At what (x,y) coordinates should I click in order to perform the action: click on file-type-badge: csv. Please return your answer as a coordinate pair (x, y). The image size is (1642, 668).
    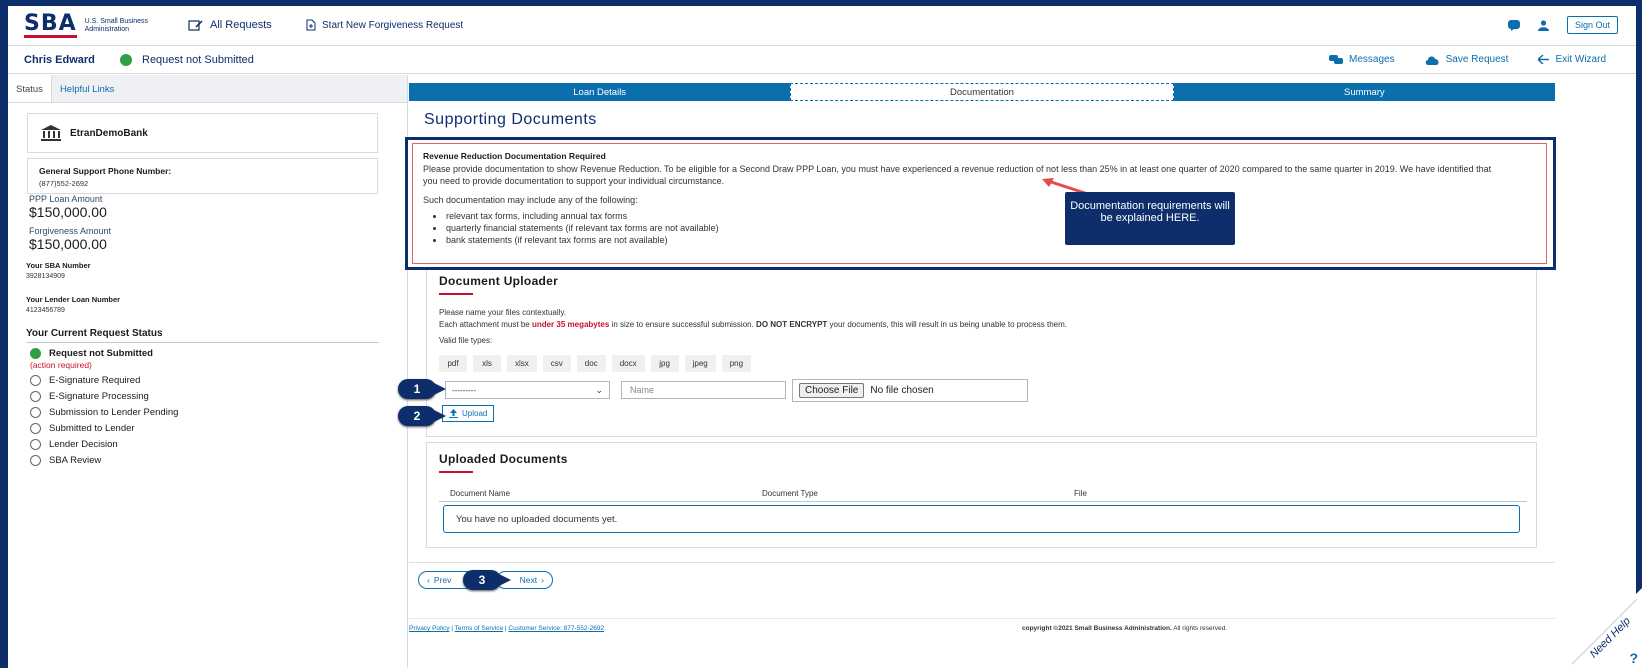
    Looking at the image, I should click on (556, 363).